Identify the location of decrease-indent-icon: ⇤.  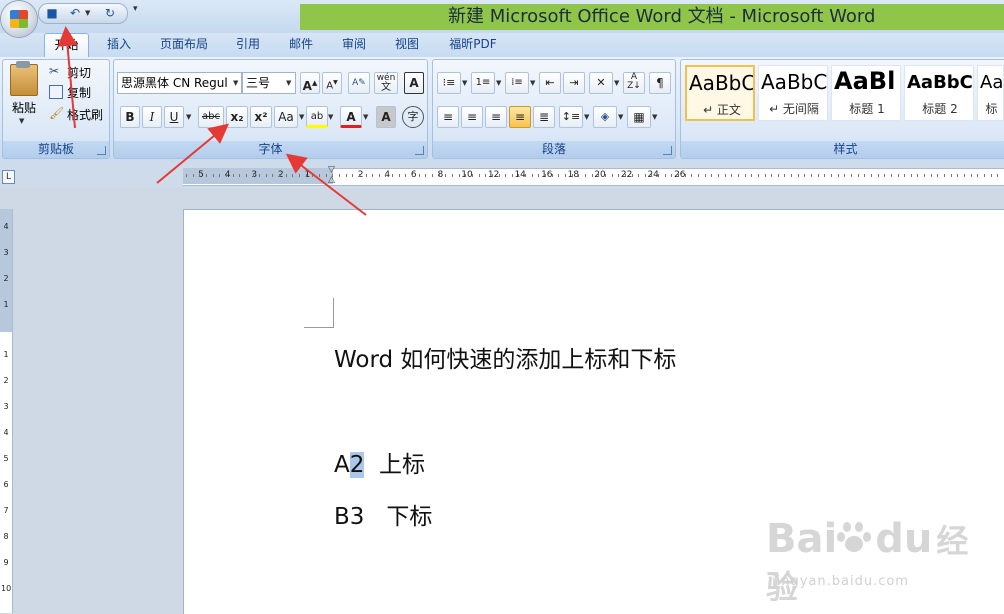
(550, 83).